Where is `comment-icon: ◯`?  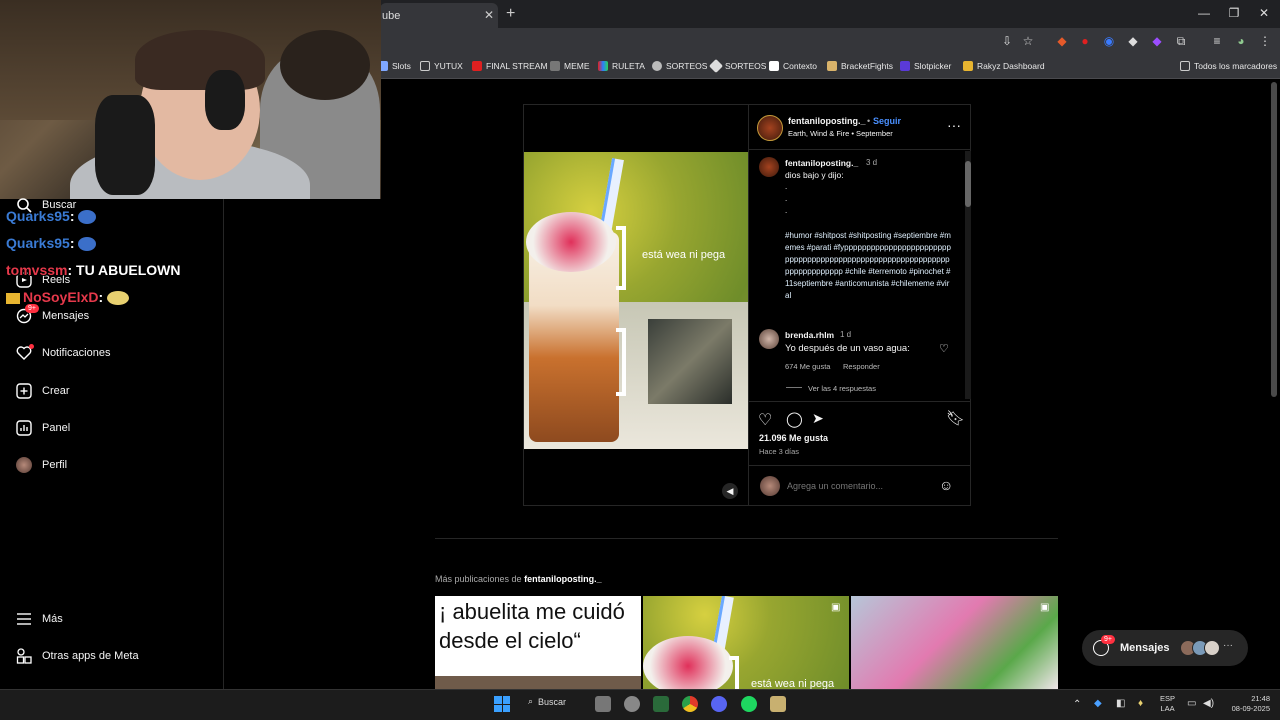 comment-icon: ◯ is located at coordinates (794, 419).